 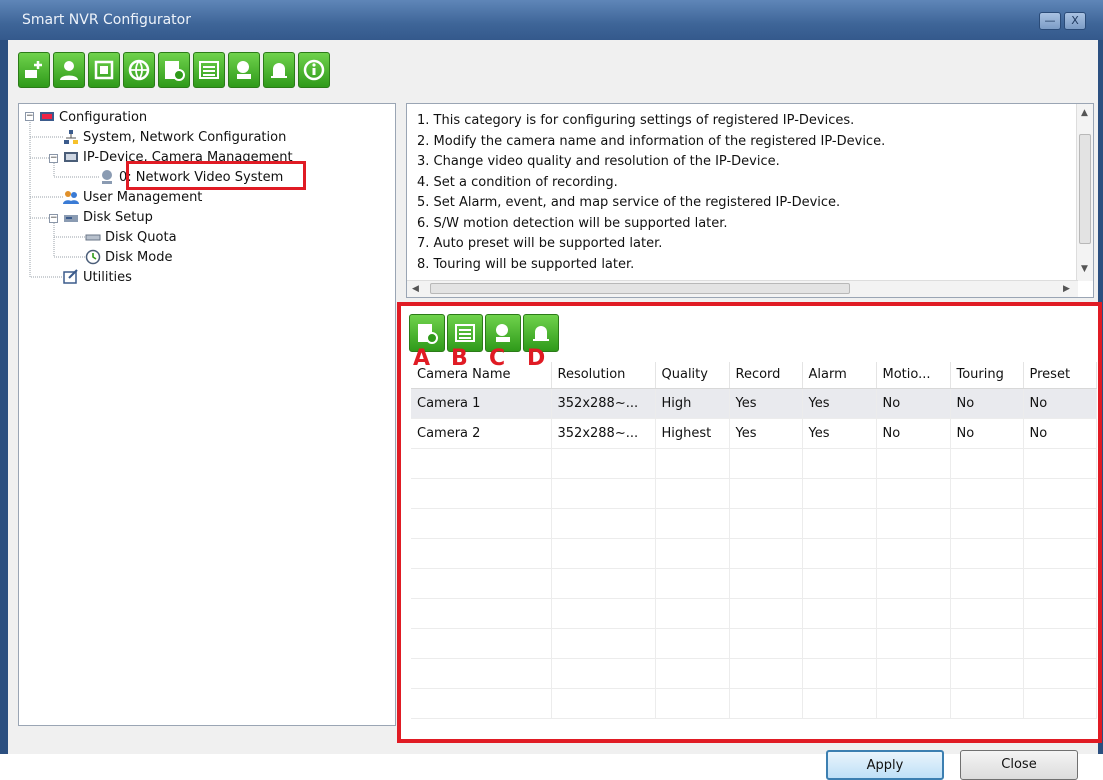 I want to click on close-window-button: X, so click(x=1075, y=21).